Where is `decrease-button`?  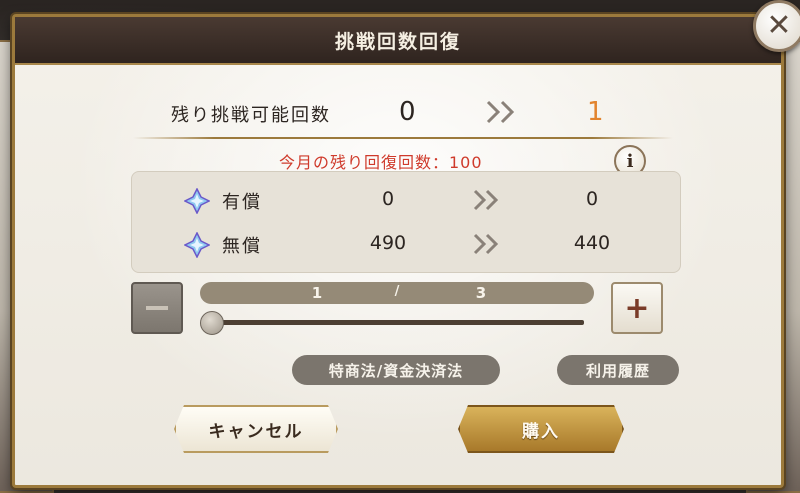
decrease-button is located at coordinates (157, 308).